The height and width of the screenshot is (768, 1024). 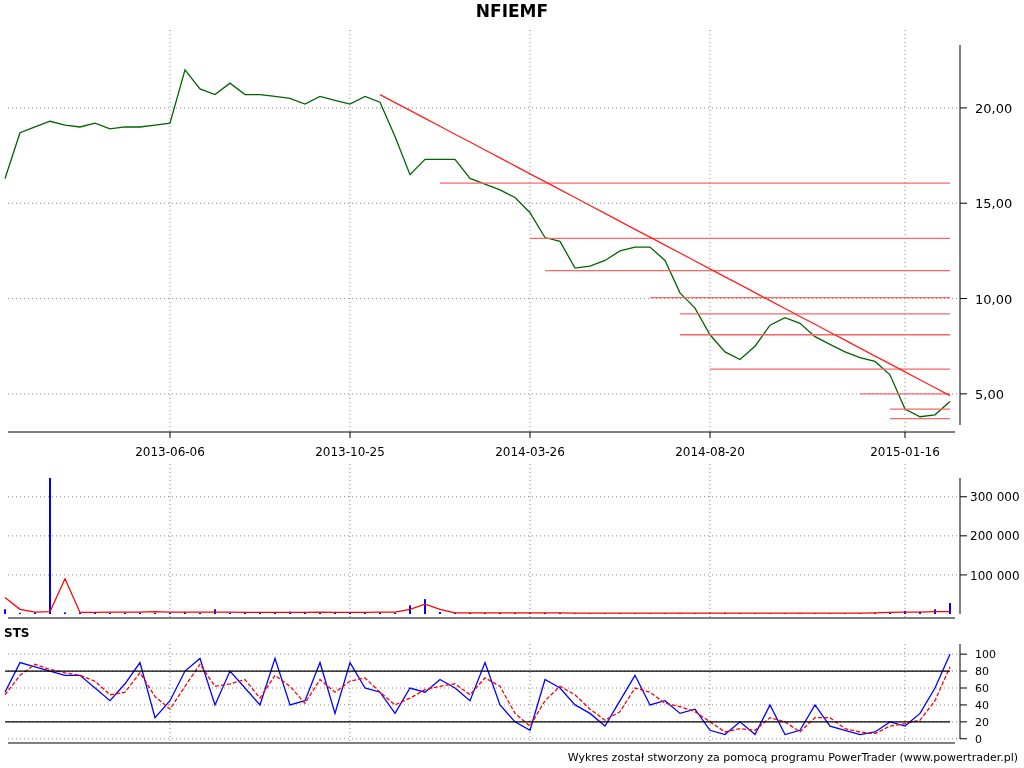 I want to click on axis-label: 80, so click(x=982, y=672).